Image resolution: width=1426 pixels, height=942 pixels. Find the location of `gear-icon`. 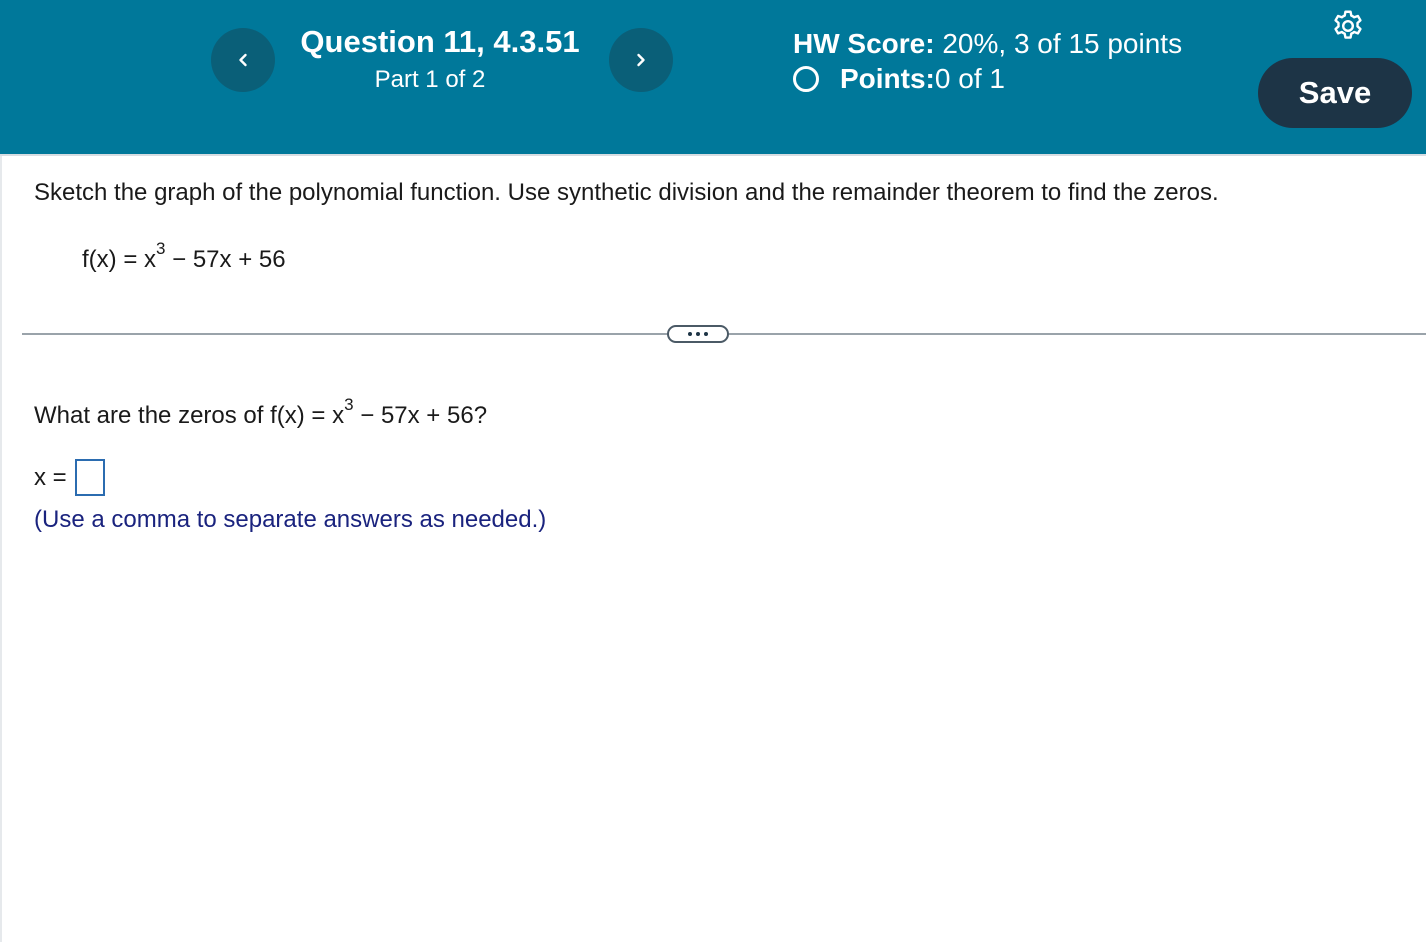

gear-icon is located at coordinates (1348, 26).